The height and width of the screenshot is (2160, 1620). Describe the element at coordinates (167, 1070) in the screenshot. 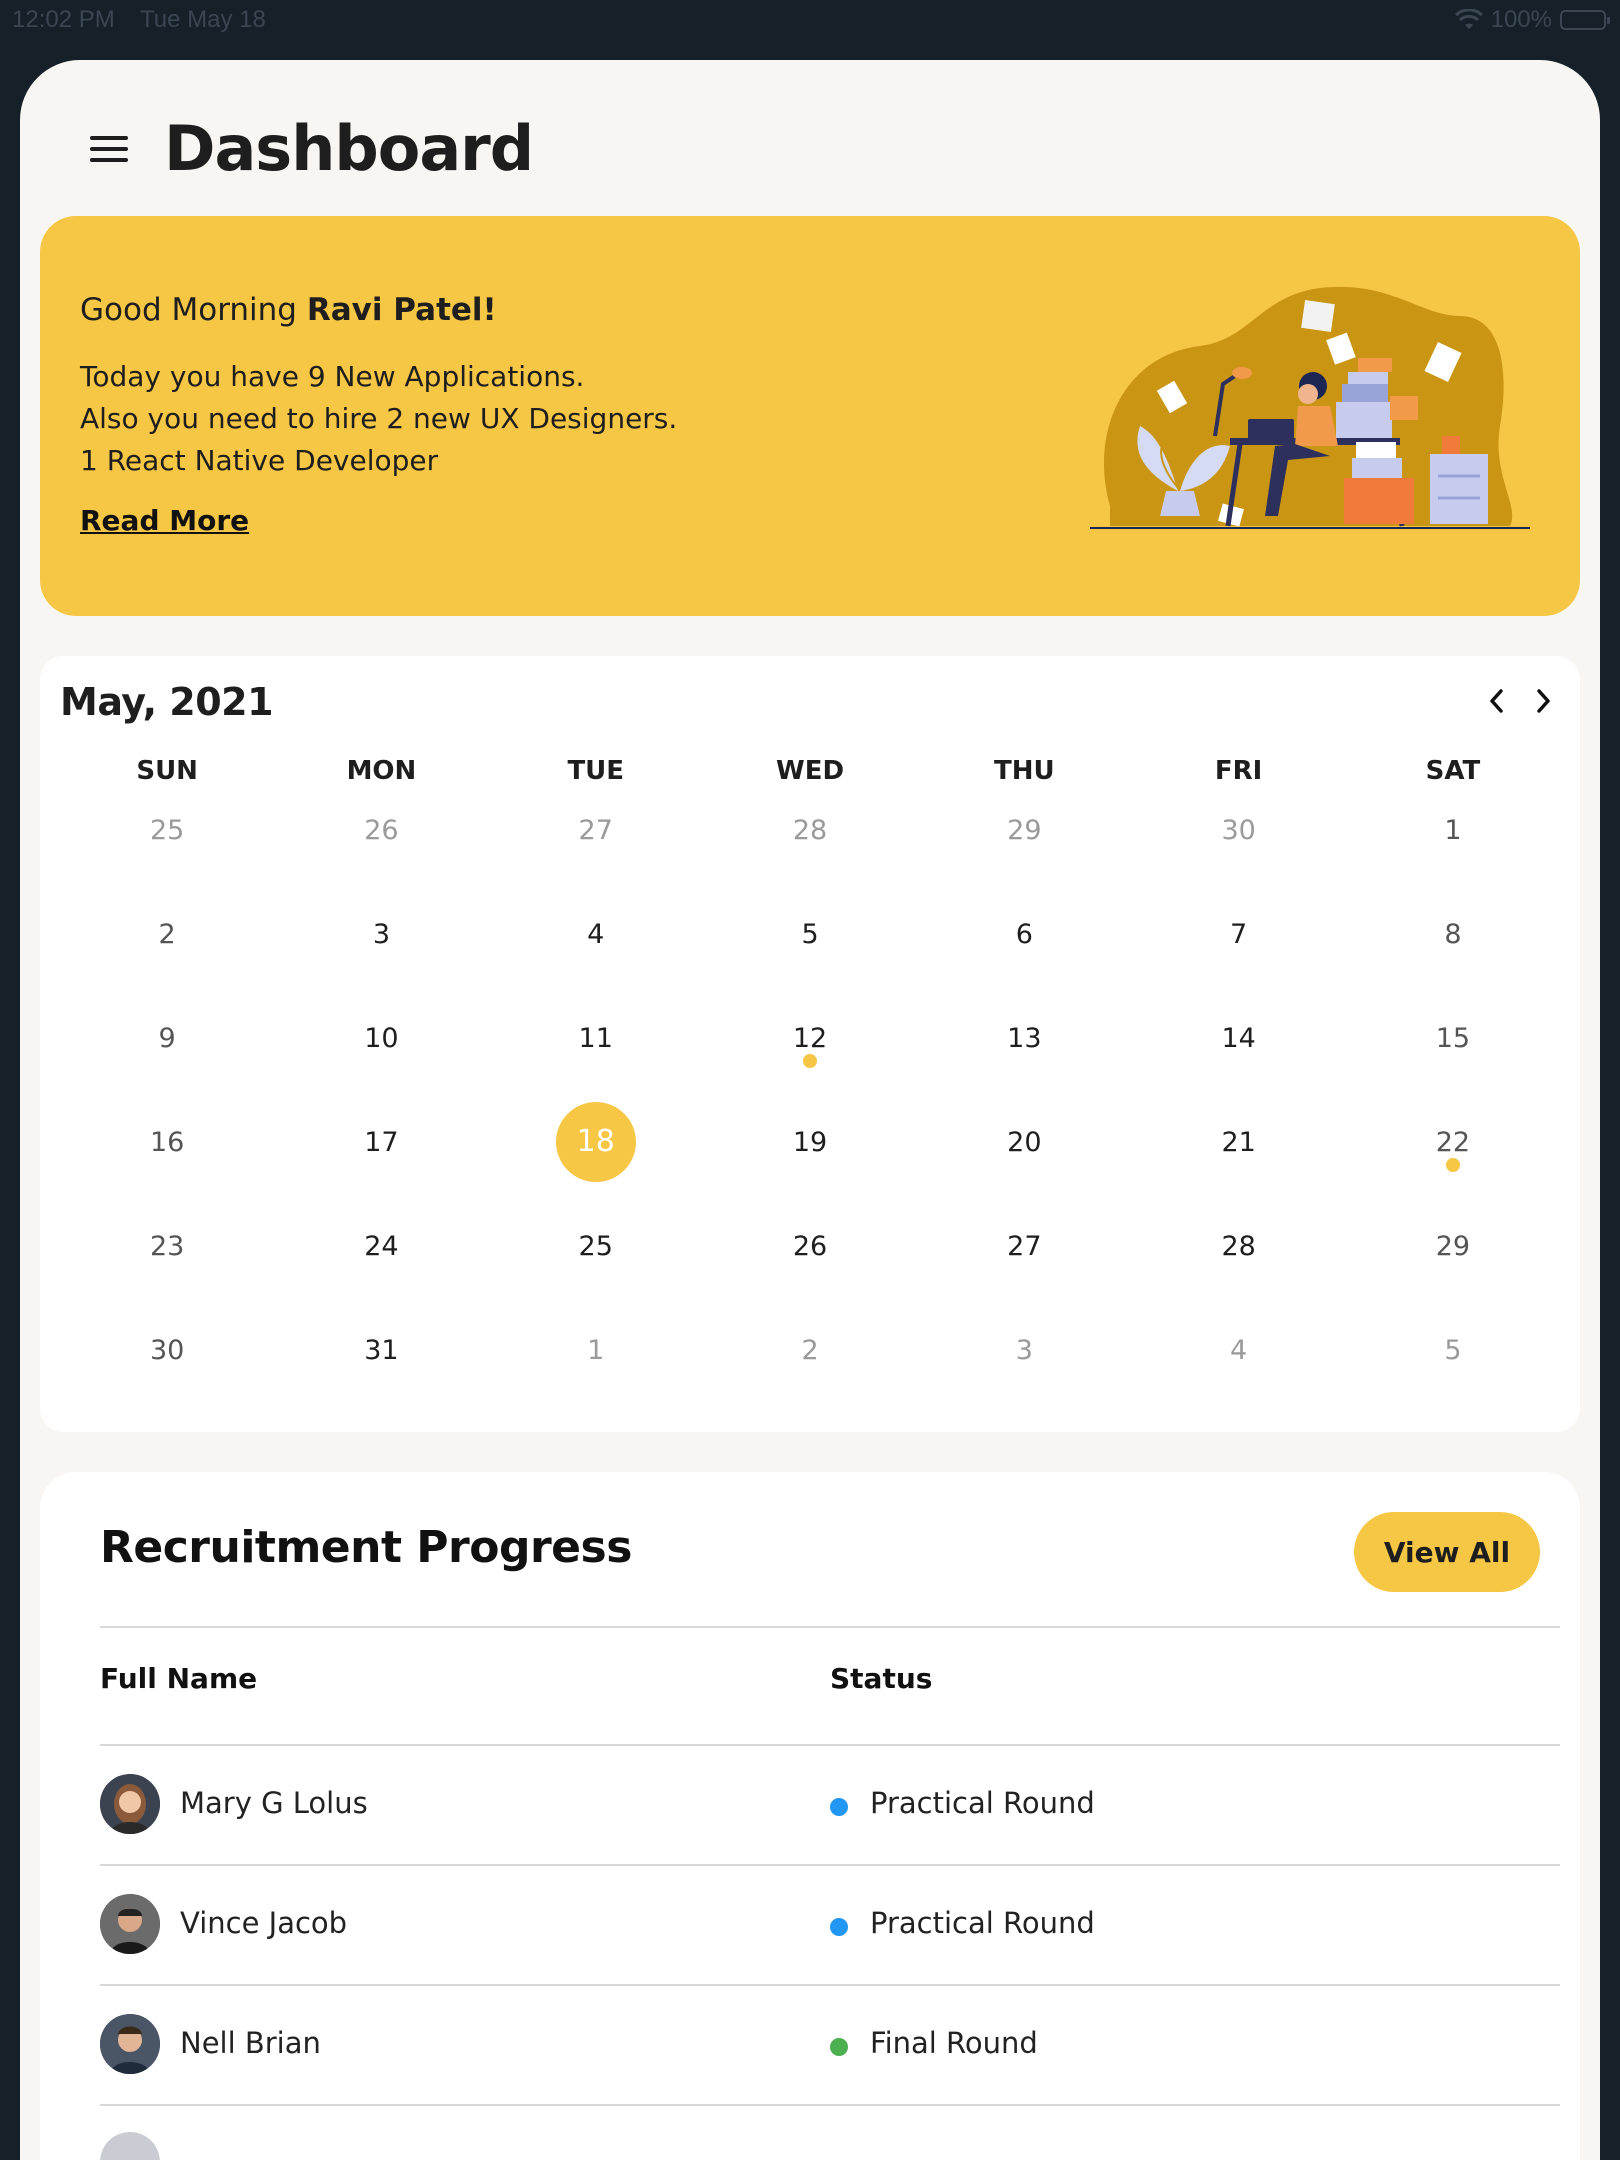

I see `calendar-day: 9` at that location.